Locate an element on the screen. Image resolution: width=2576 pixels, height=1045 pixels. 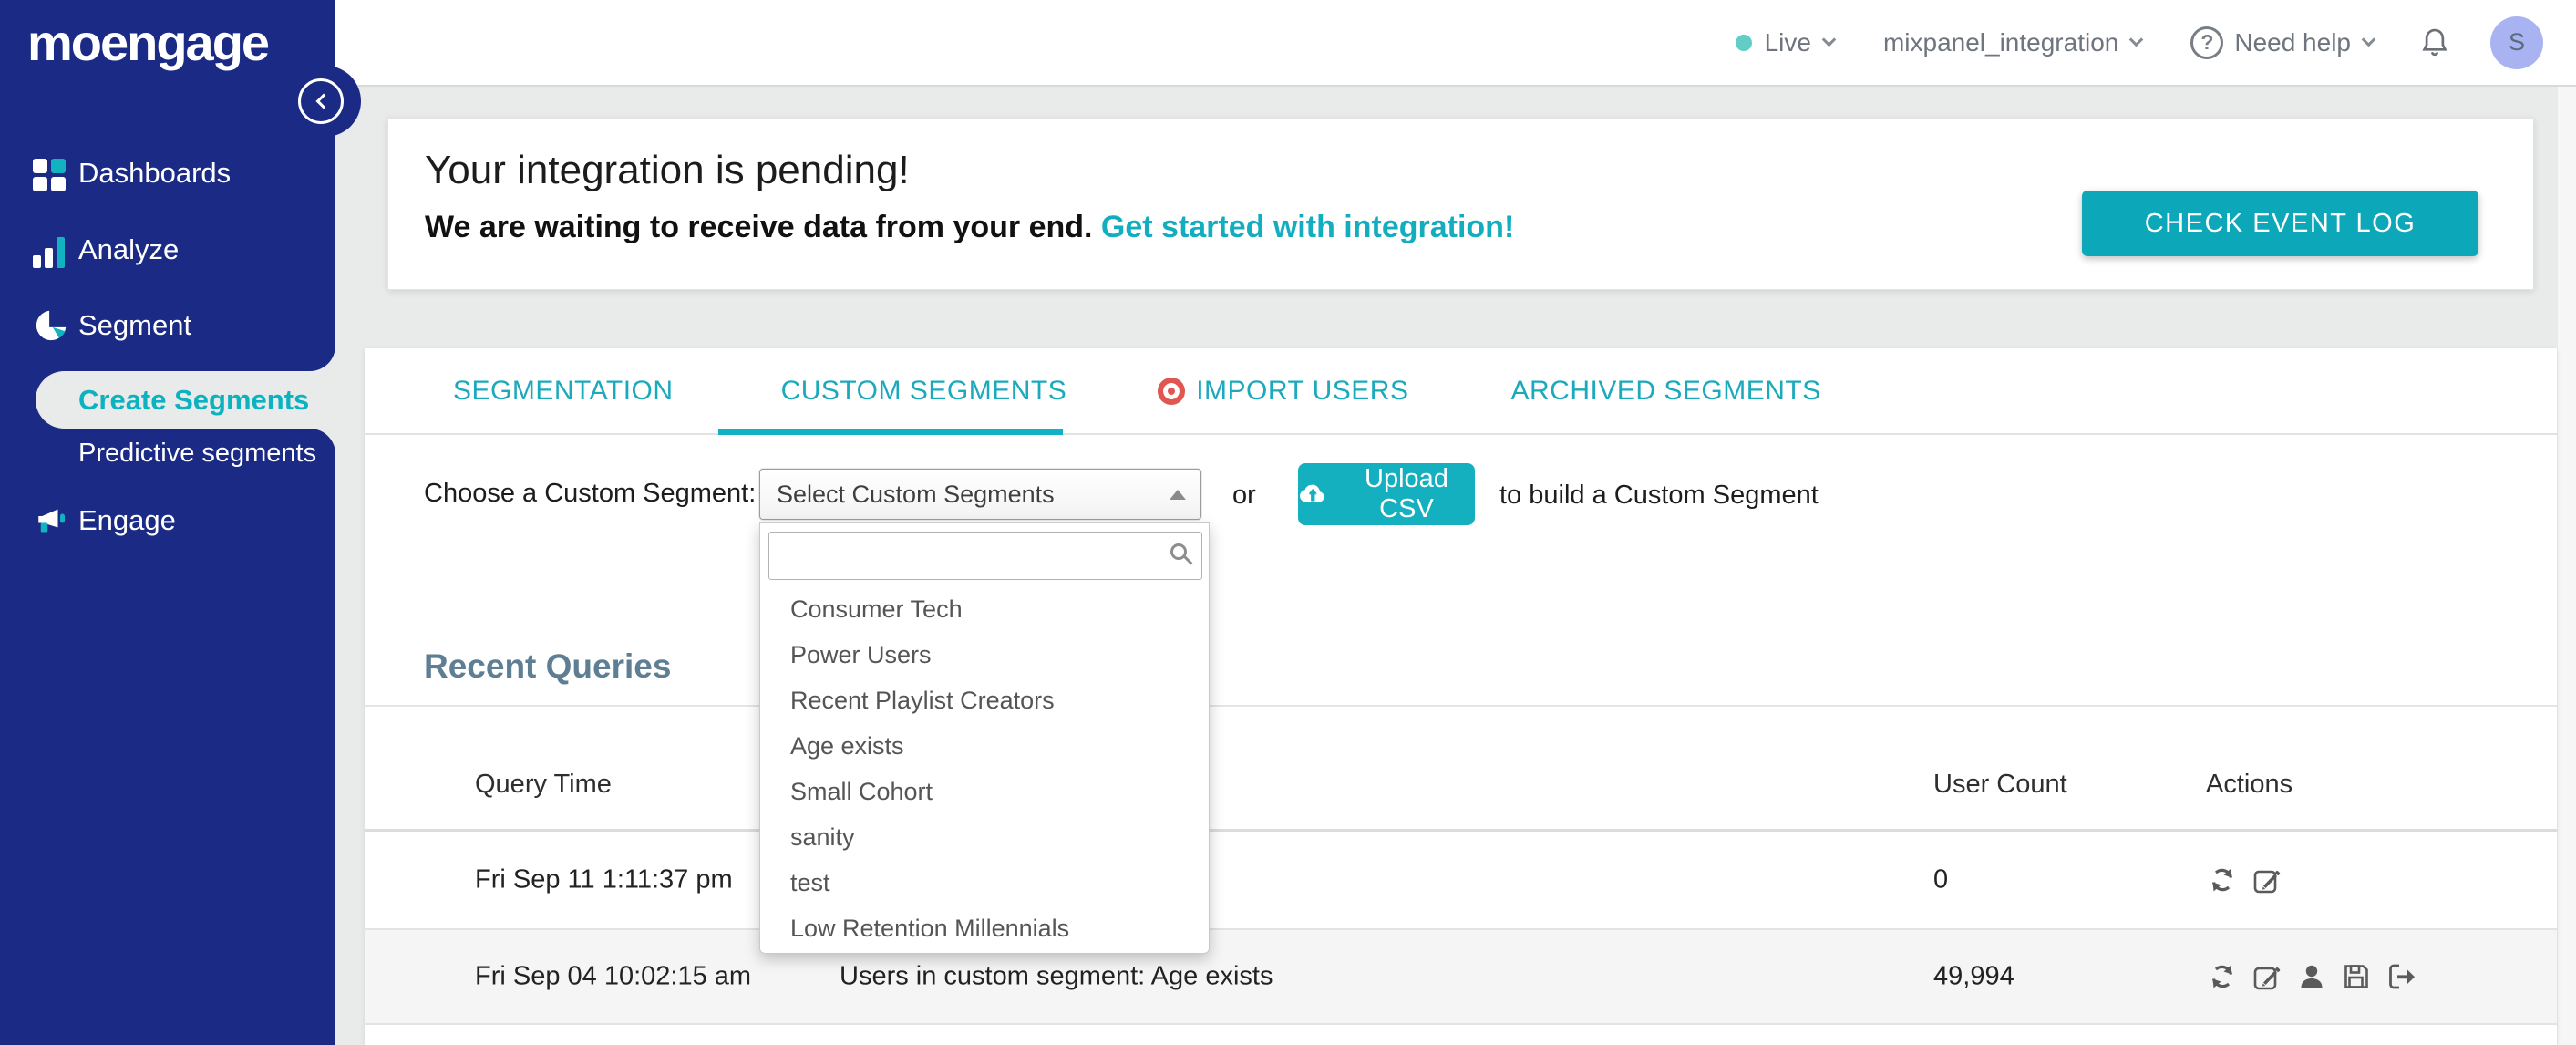
get-started-link: Get started with integration! is located at coordinates (1307, 227).